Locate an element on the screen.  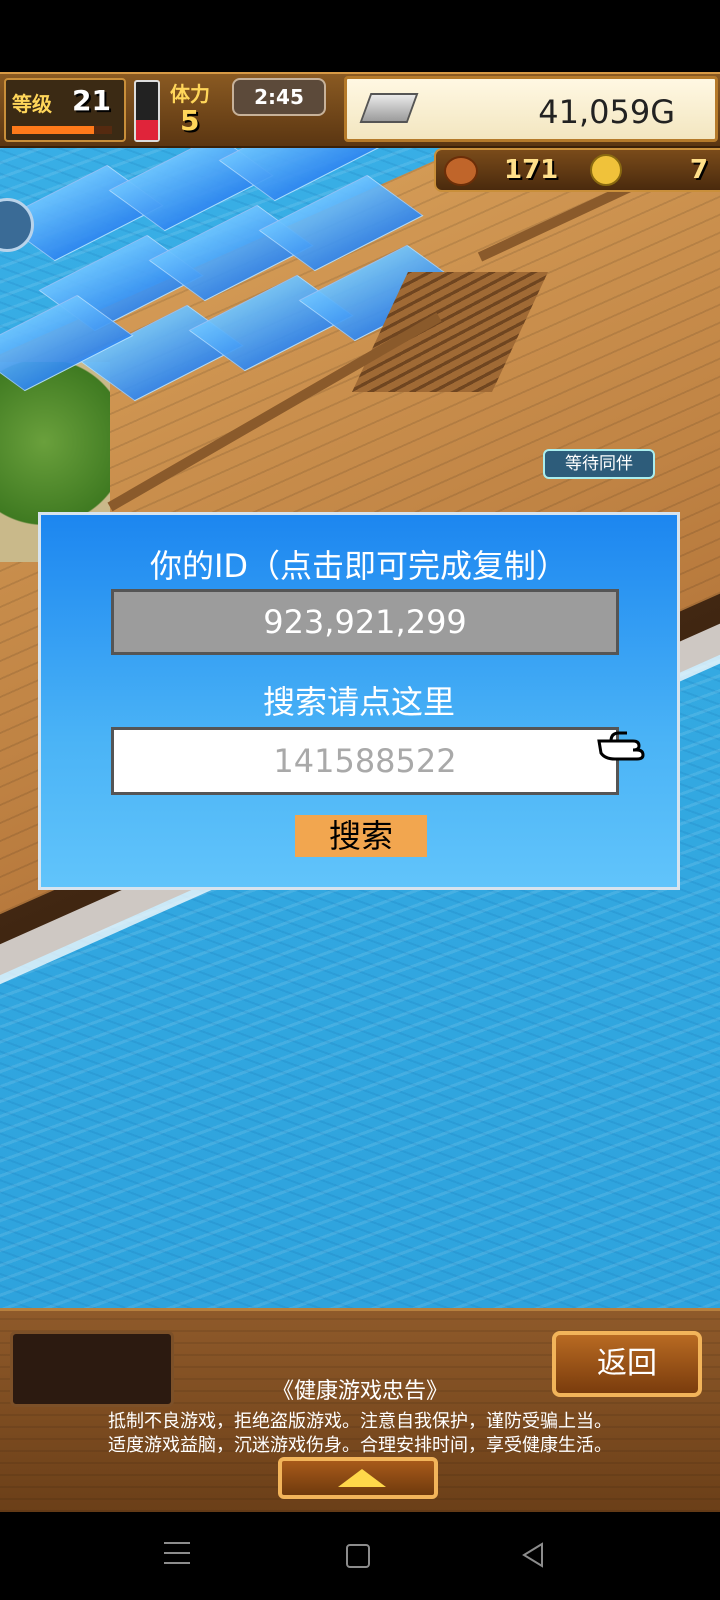
status-bar is located at coordinates (360, 36).